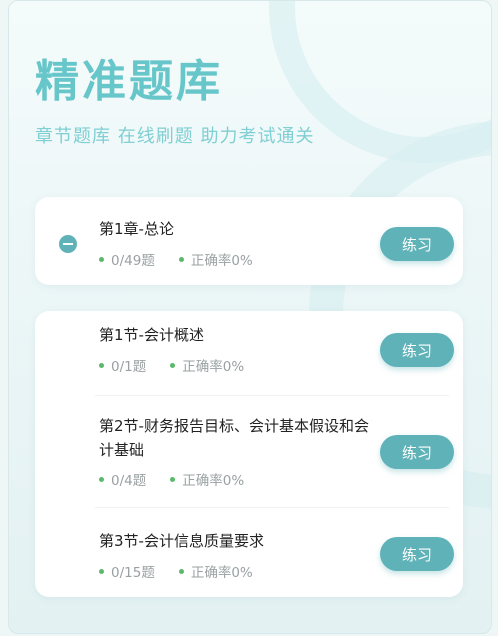 This screenshot has height=636, width=498. I want to click on section-1-meta: 0/1题 正确率0%, so click(171, 365).